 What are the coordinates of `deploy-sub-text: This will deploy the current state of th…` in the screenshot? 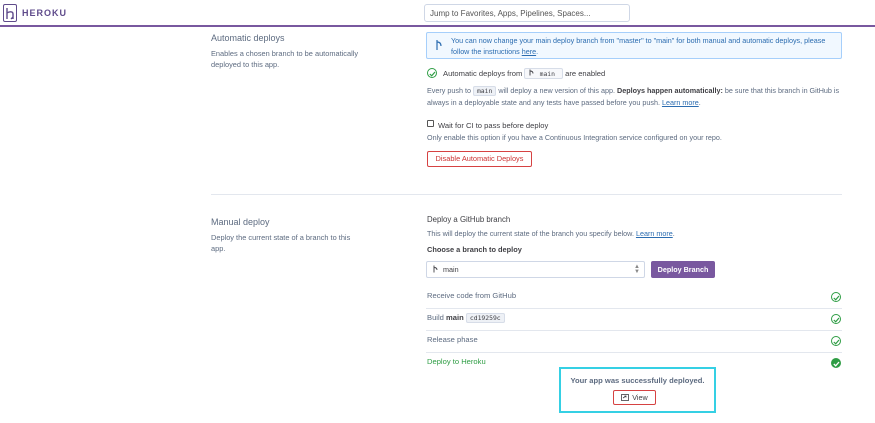 It's located at (530, 233).